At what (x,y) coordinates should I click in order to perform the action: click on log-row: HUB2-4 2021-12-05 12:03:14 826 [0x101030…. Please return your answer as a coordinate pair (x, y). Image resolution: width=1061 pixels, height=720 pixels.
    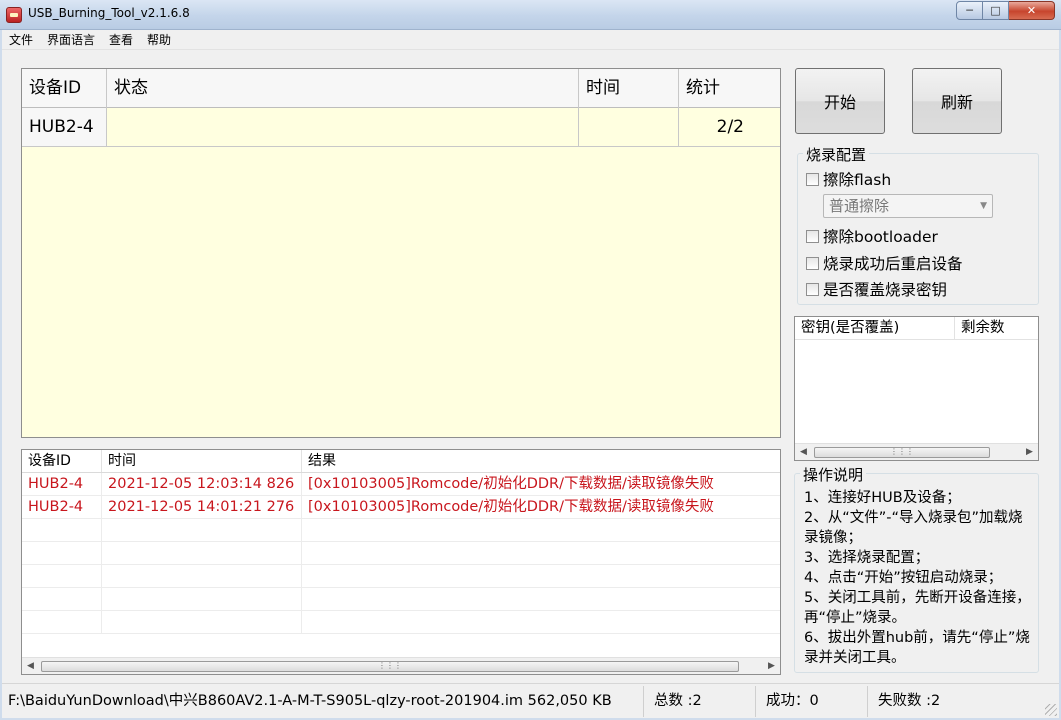
    Looking at the image, I should click on (401, 484).